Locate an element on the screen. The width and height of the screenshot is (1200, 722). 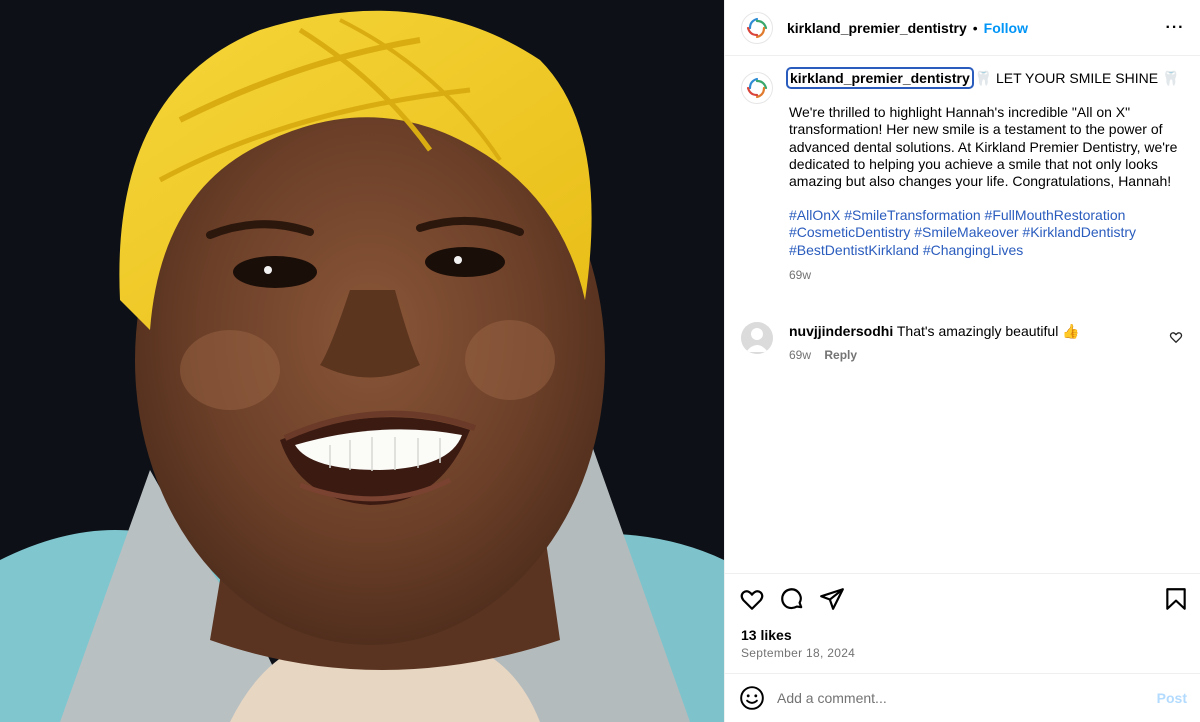
account-avatar is located at coordinates (757, 27).